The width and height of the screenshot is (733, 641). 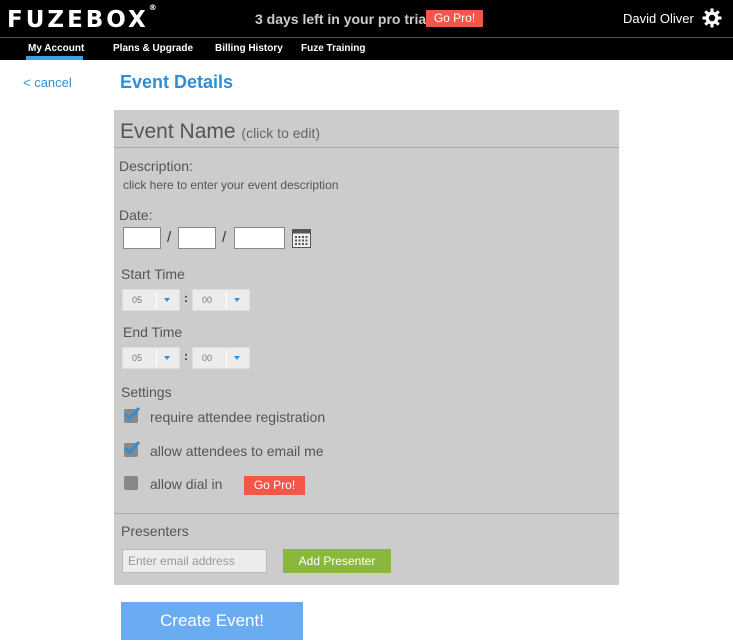 I want to click on presenter-email-input: Enter email address, so click(x=194, y=561).